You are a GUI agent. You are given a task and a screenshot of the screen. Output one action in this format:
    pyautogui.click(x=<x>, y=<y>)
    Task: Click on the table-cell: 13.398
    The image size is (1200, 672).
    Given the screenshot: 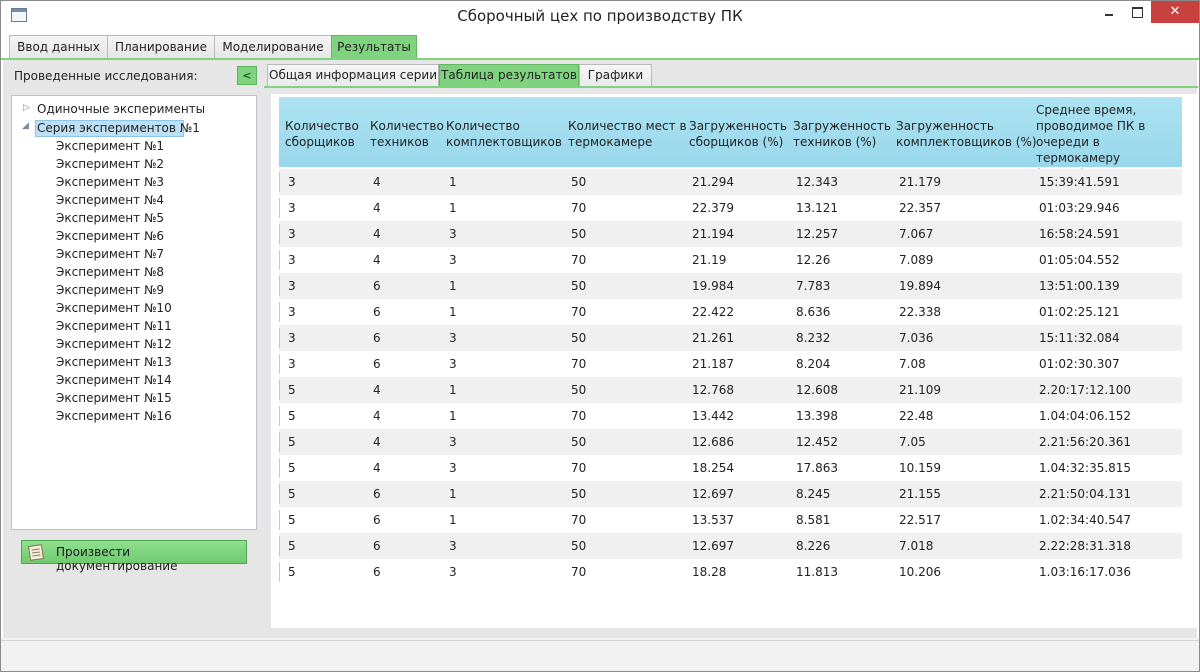 What is the action you would take?
    pyautogui.click(x=817, y=416)
    